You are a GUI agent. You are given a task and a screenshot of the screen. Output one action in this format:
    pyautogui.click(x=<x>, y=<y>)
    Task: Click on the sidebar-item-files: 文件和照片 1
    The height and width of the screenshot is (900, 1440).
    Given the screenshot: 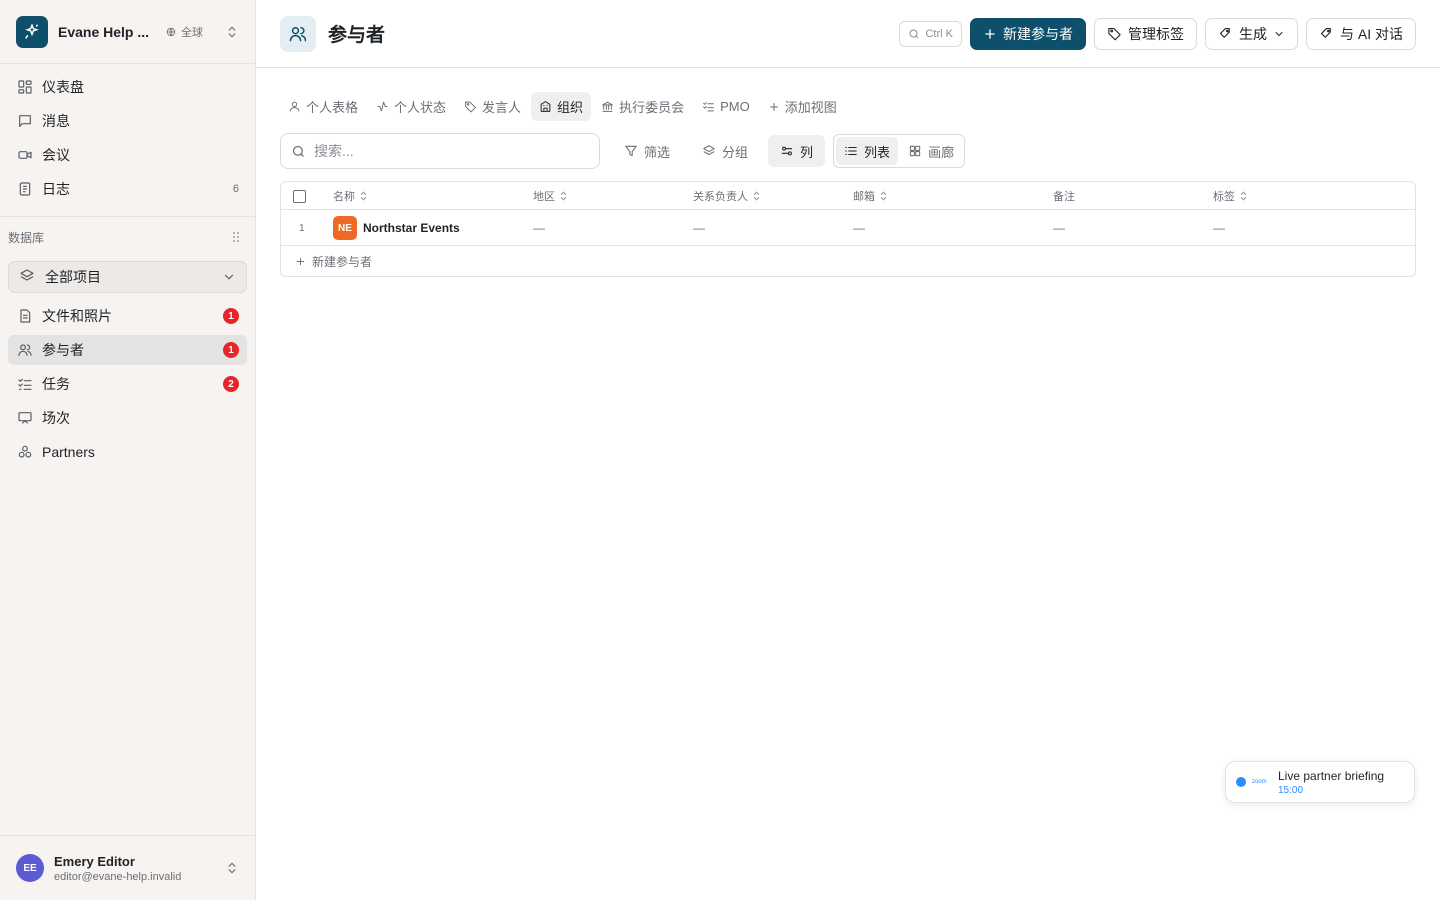 What is the action you would take?
    pyautogui.click(x=127, y=316)
    